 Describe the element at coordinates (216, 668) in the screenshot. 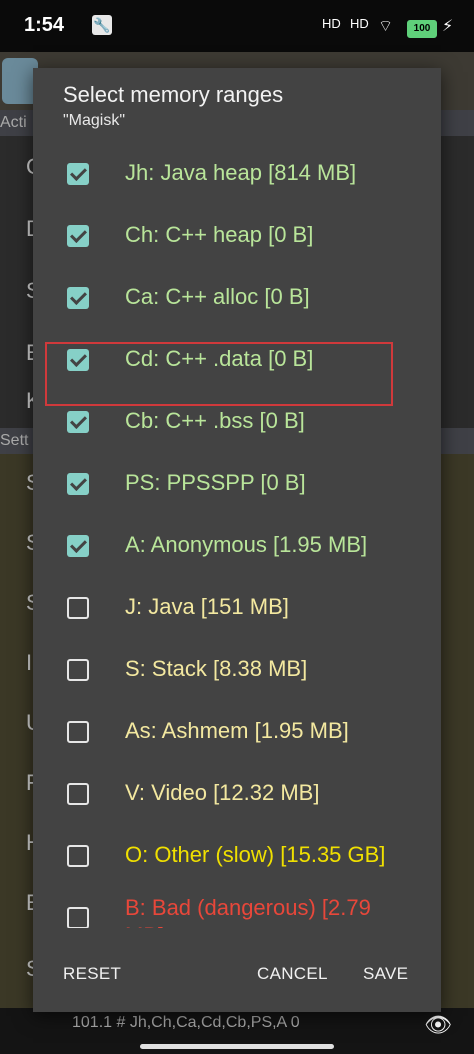

I see `memory-range-label: S: Stack [8.38 MB]` at that location.